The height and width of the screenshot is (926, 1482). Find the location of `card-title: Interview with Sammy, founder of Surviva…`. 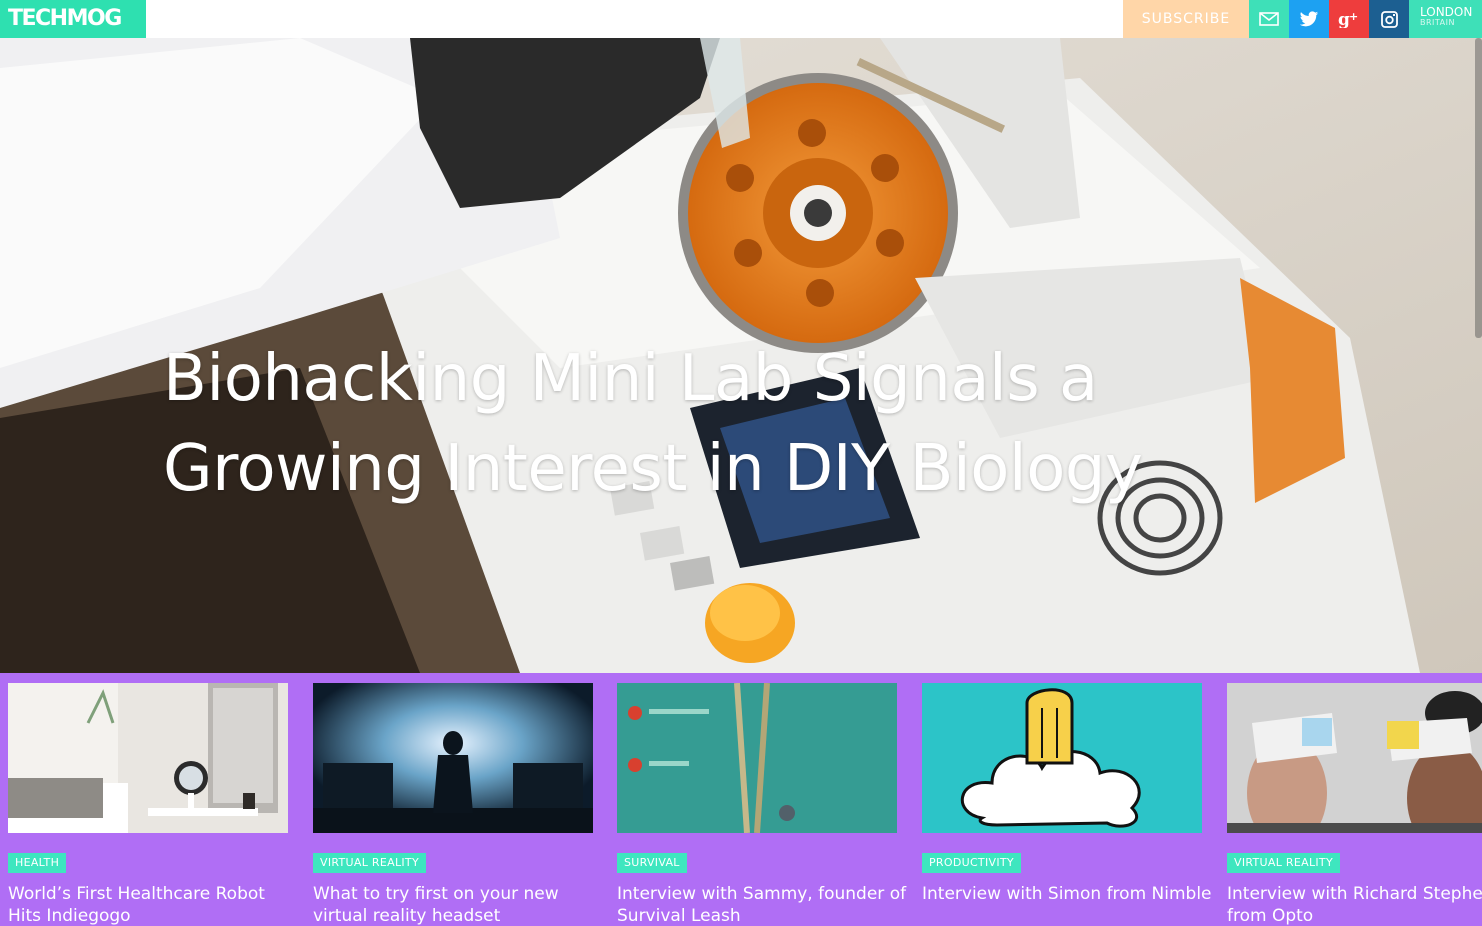

card-title: Interview with Sammy, founder of Surviva… is located at coordinates (762, 904).